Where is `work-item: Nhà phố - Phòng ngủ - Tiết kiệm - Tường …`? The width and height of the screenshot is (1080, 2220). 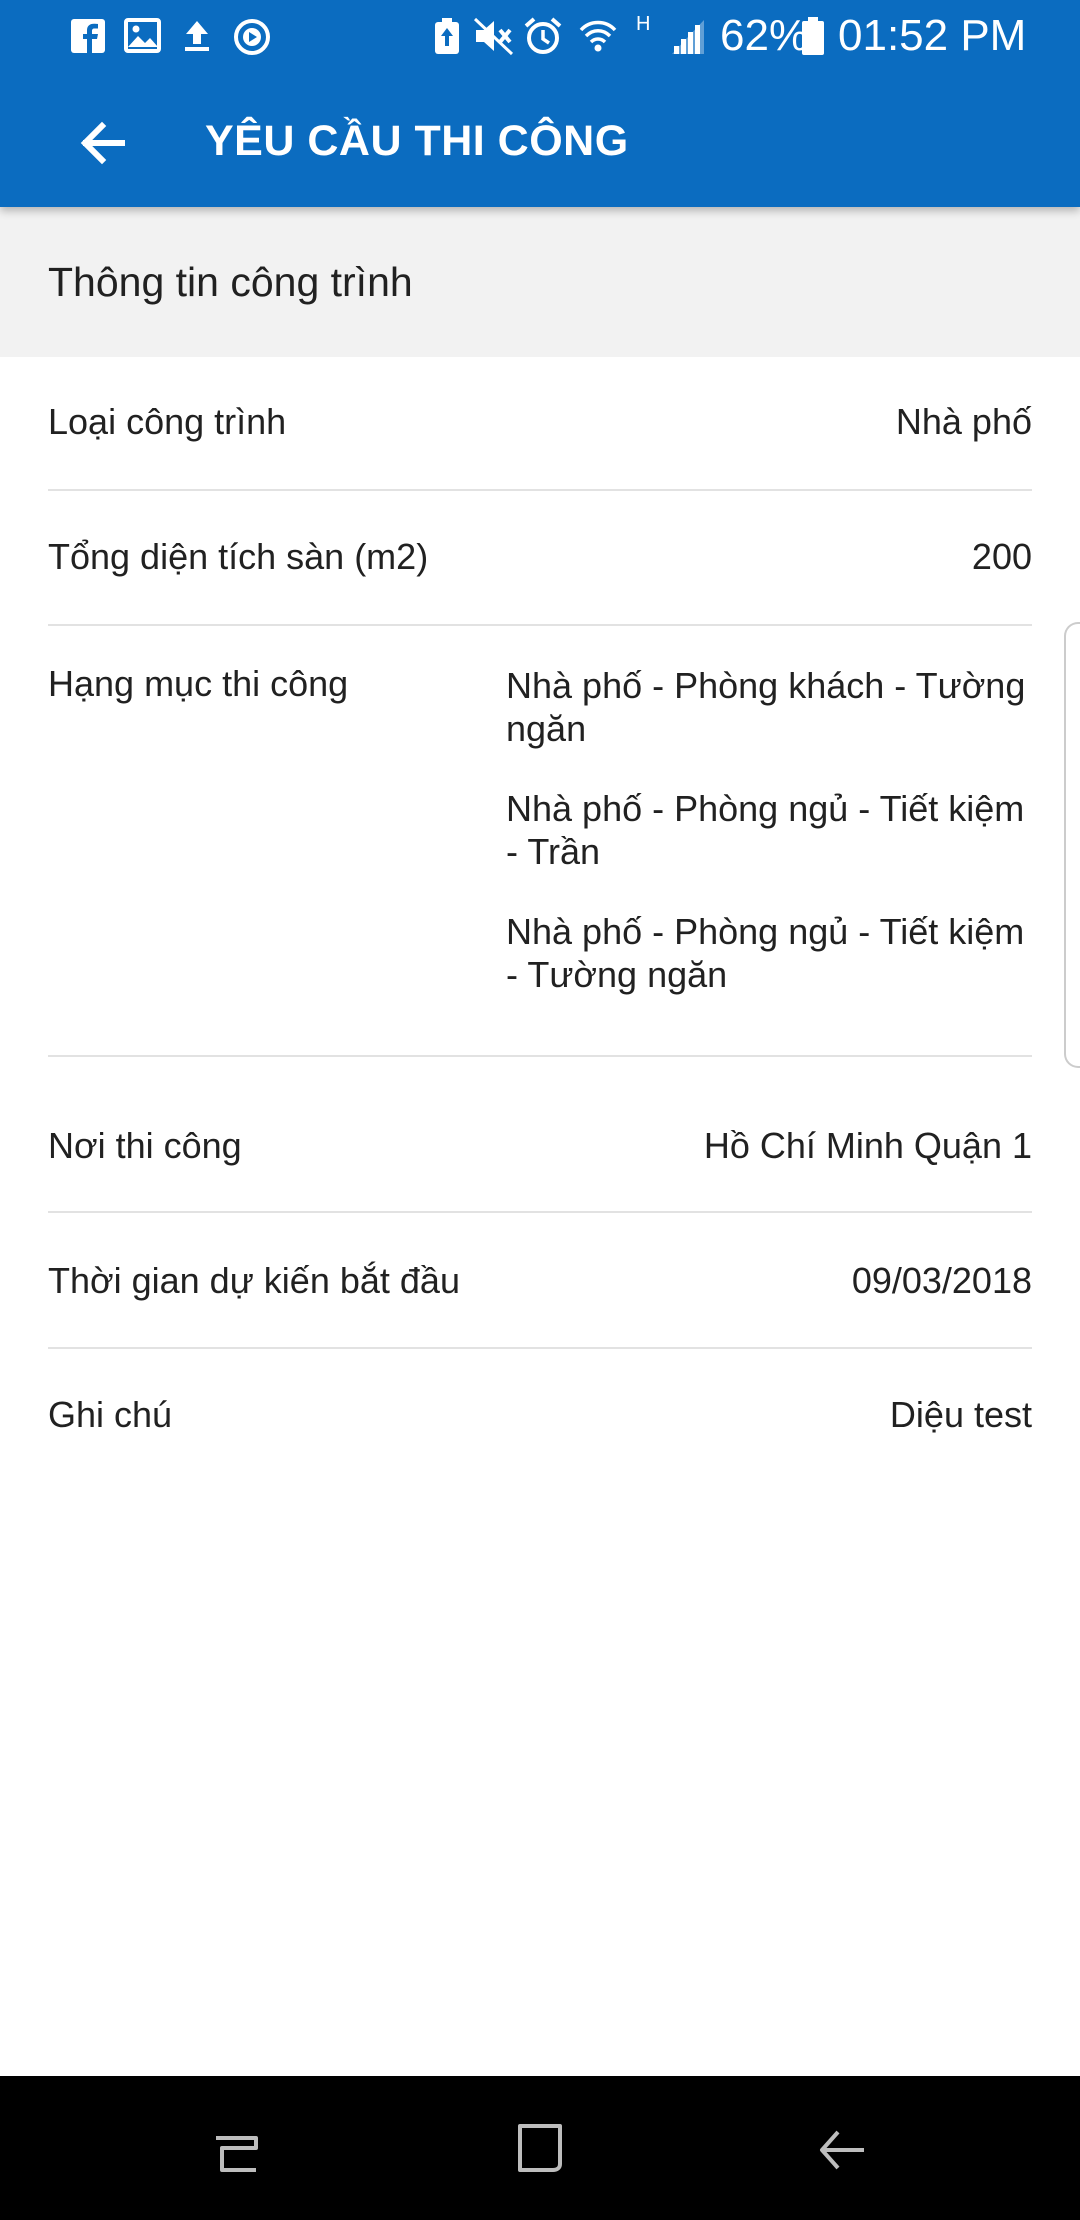 work-item: Nhà phố - Phòng ngủ - Tiết kiệm - Tường … is located at coordinates (765, 953).